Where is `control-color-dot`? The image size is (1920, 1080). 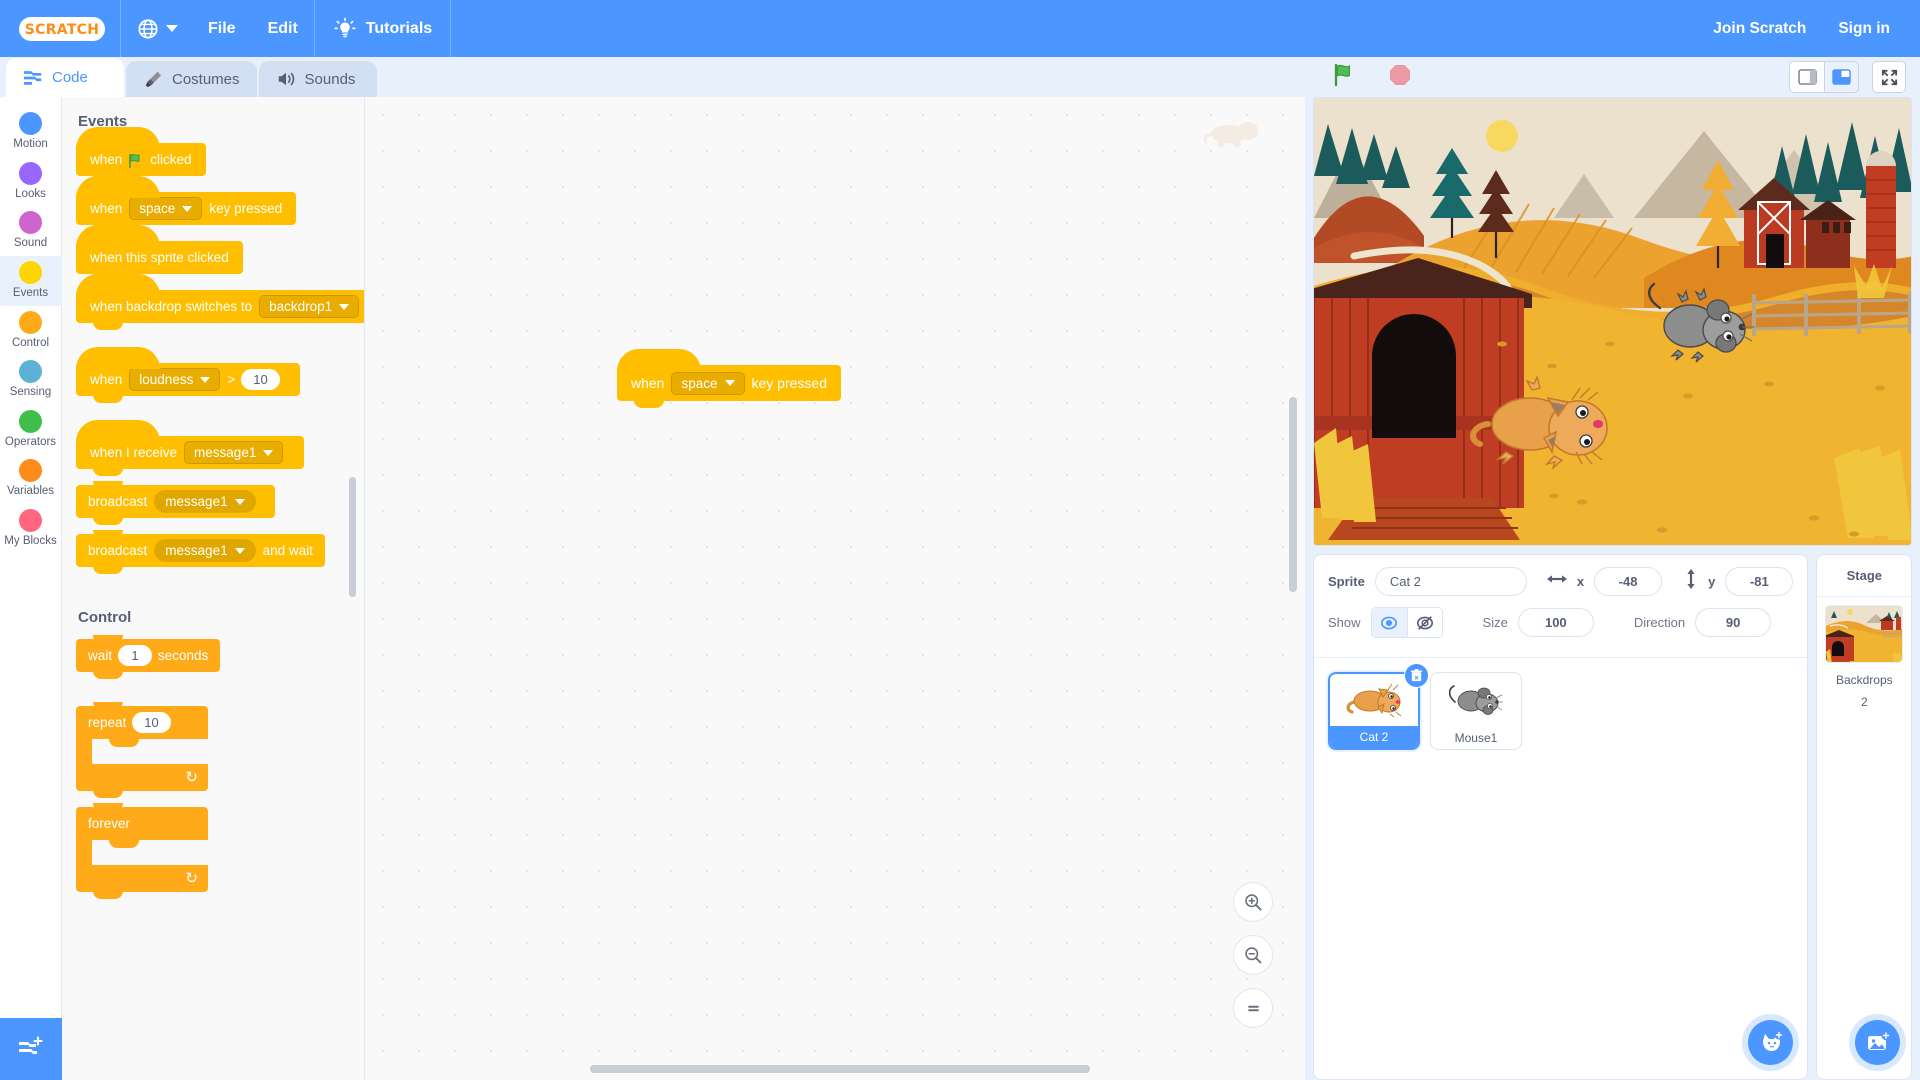 control-color-dot is located at coordinates (30, 322).